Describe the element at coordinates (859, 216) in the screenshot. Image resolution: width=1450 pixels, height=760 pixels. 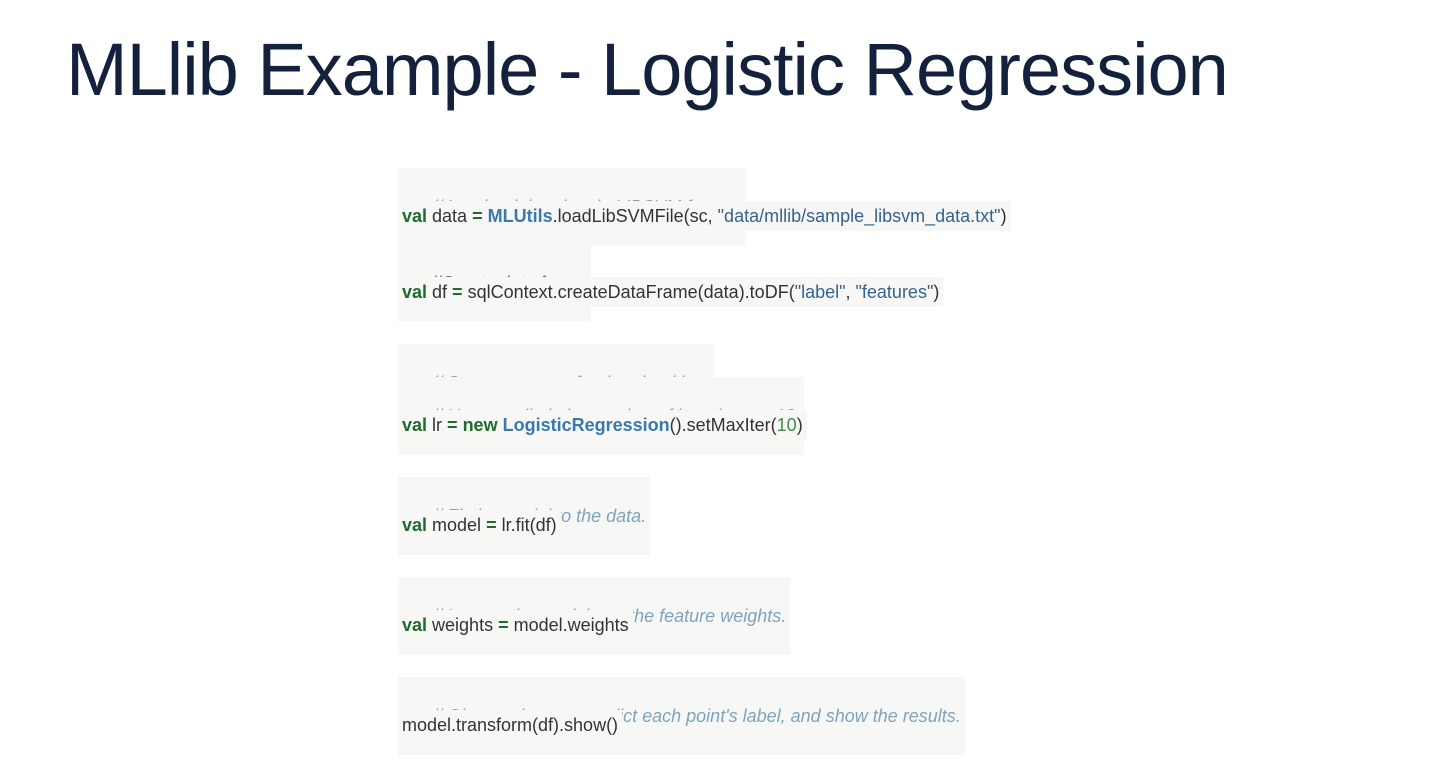
I see `string-literal: "data/mllib/sample_libsvm_data.txt"` at that location.